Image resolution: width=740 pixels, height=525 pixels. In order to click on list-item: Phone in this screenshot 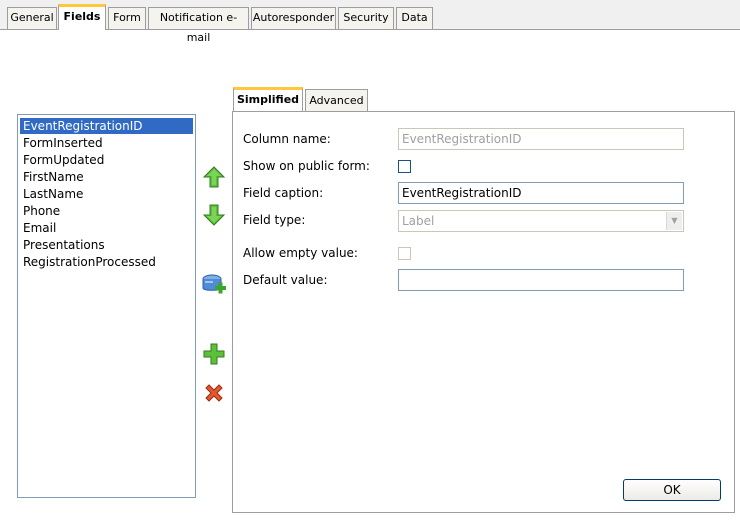, I will do `click(106, 211)`.